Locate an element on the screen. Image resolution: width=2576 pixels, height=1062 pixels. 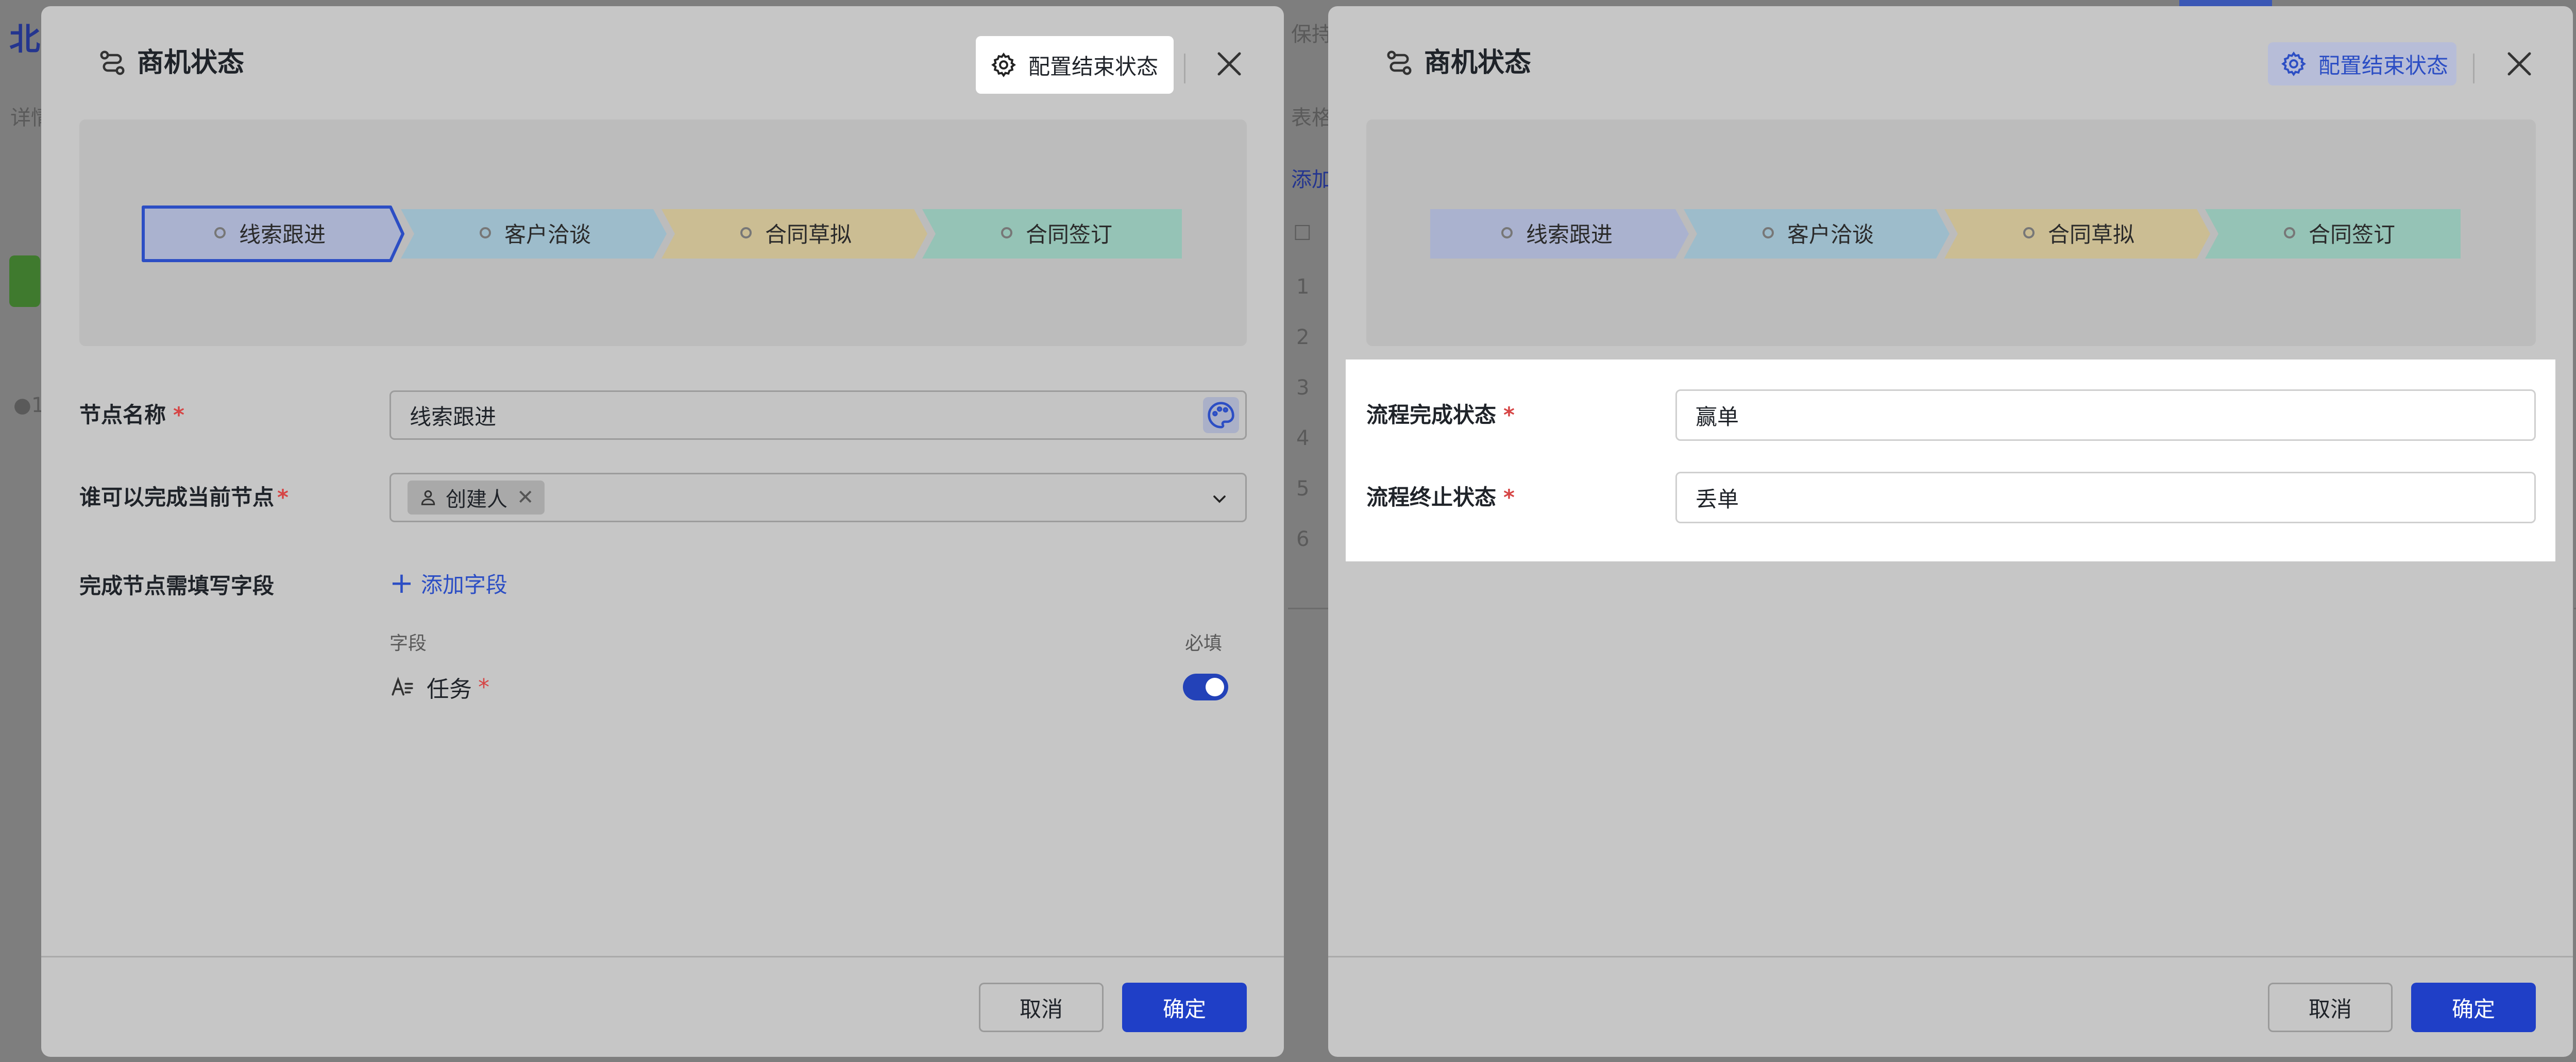
who-can-complete-label: 谁可以完成当前节点 * is located at coordinates (184, 498).